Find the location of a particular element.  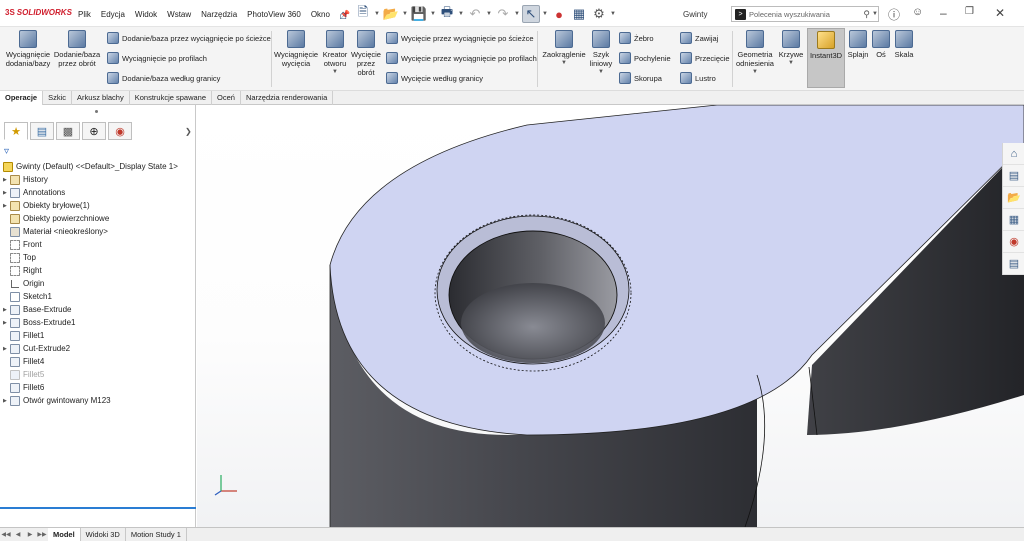

tree-item: Fillet1 is located at coordinates (22, 335).